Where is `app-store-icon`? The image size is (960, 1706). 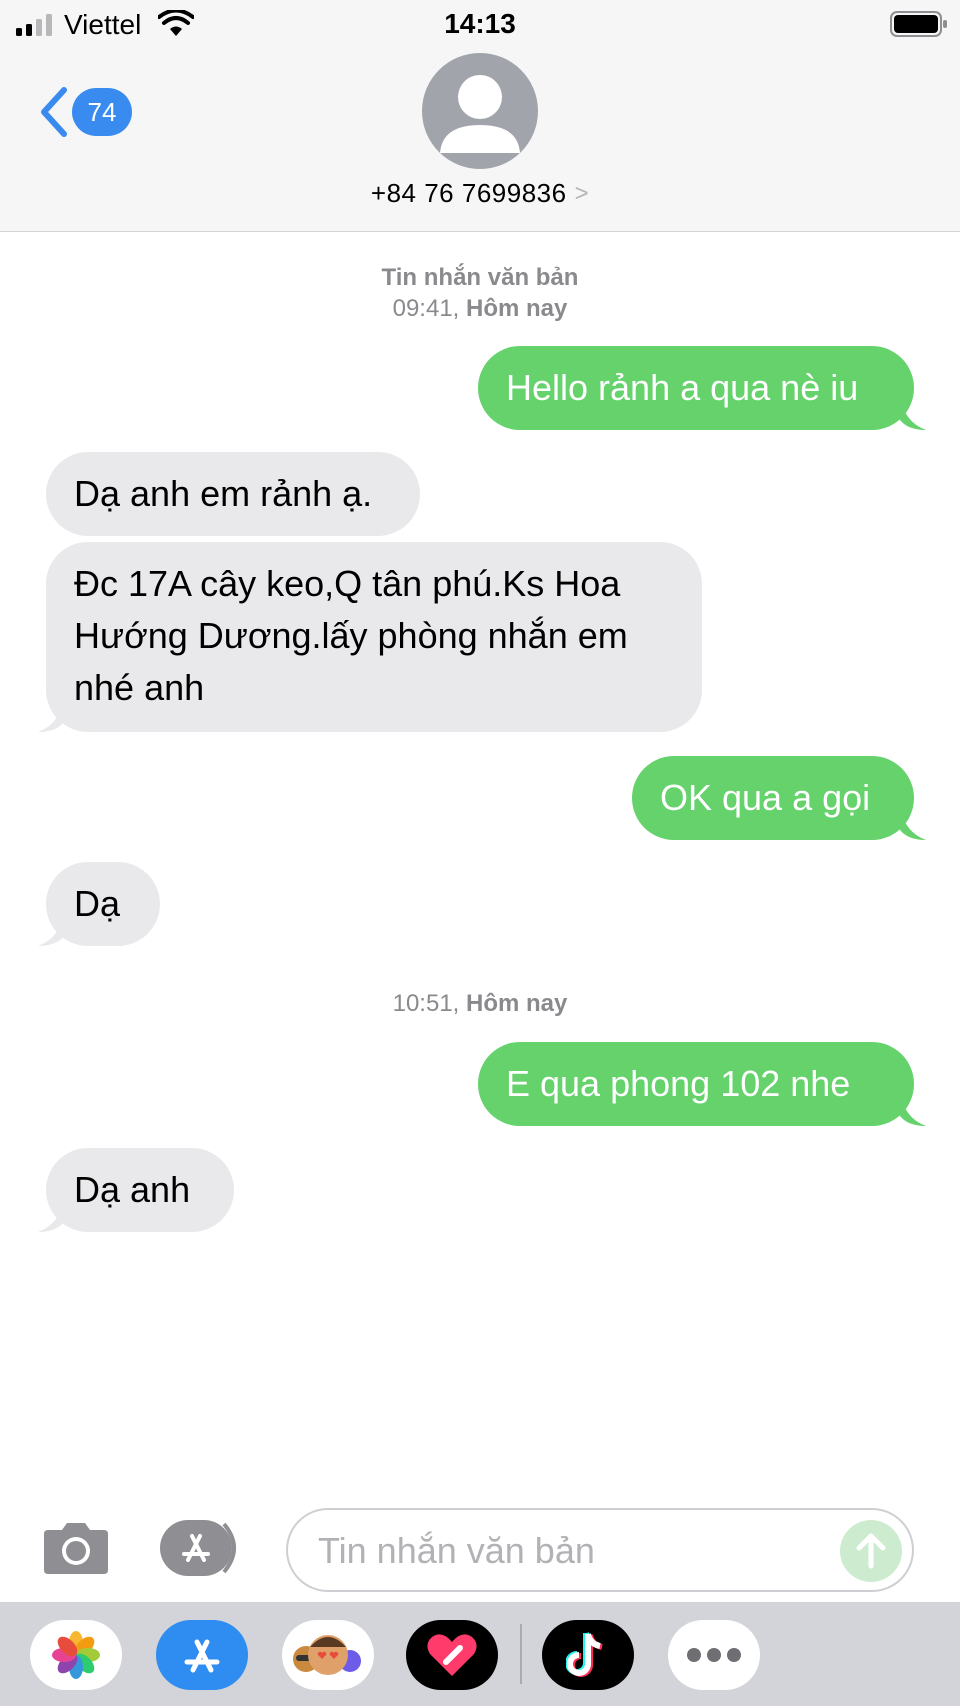
app-store-icon is located at coordinates (202, 1656).